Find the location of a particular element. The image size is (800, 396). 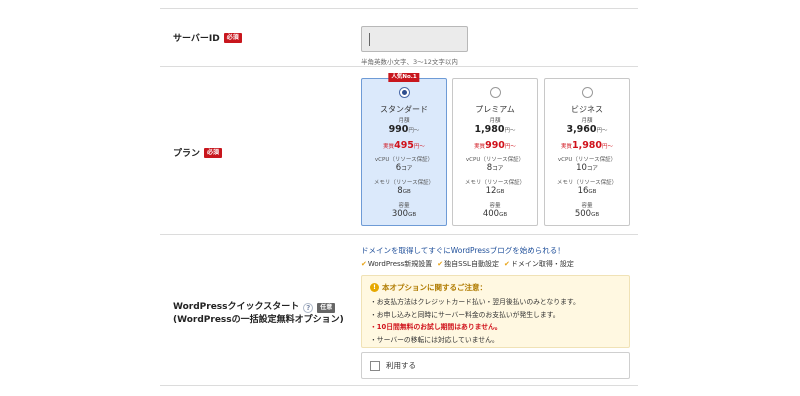

discount-value: 495 is located at coordinates (404, 145).